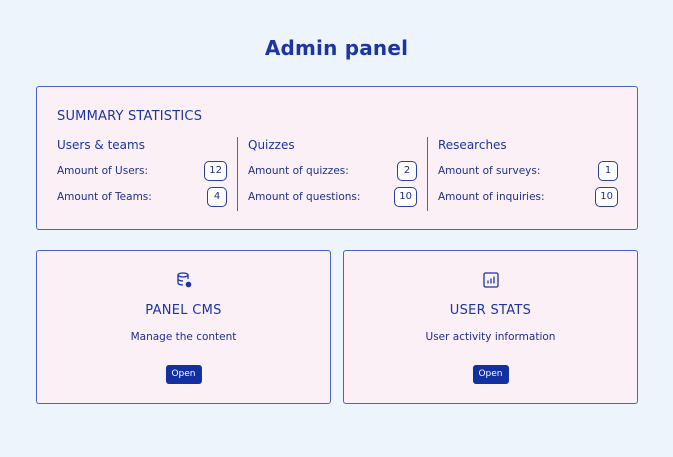 The height and width of the screenshot is (457, 673). I want to click on summary-heading: SUMMARY STATISTICS, so click(130, 116).